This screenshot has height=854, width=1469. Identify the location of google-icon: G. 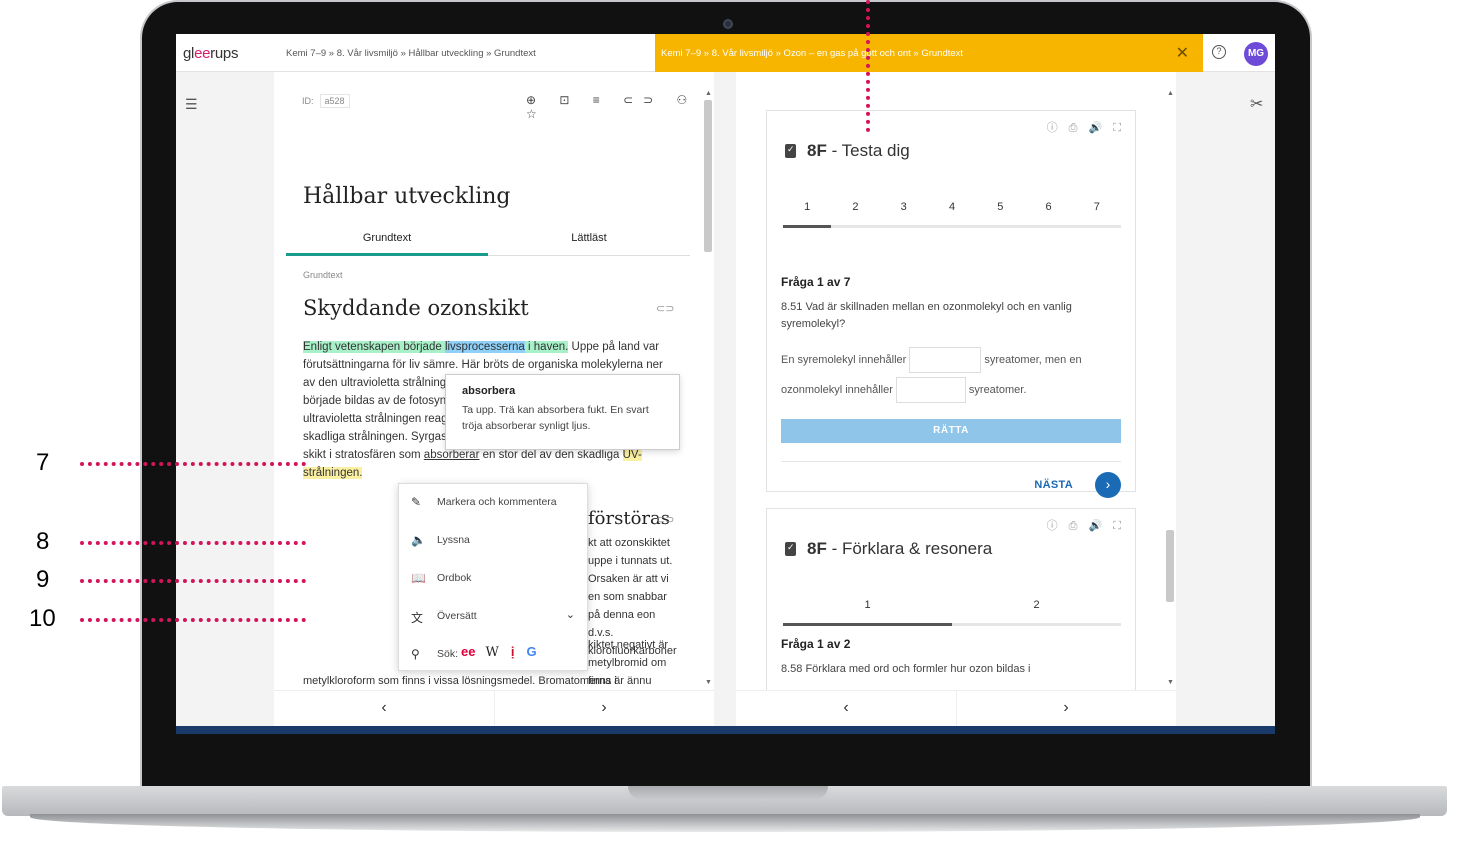
(531, 651).